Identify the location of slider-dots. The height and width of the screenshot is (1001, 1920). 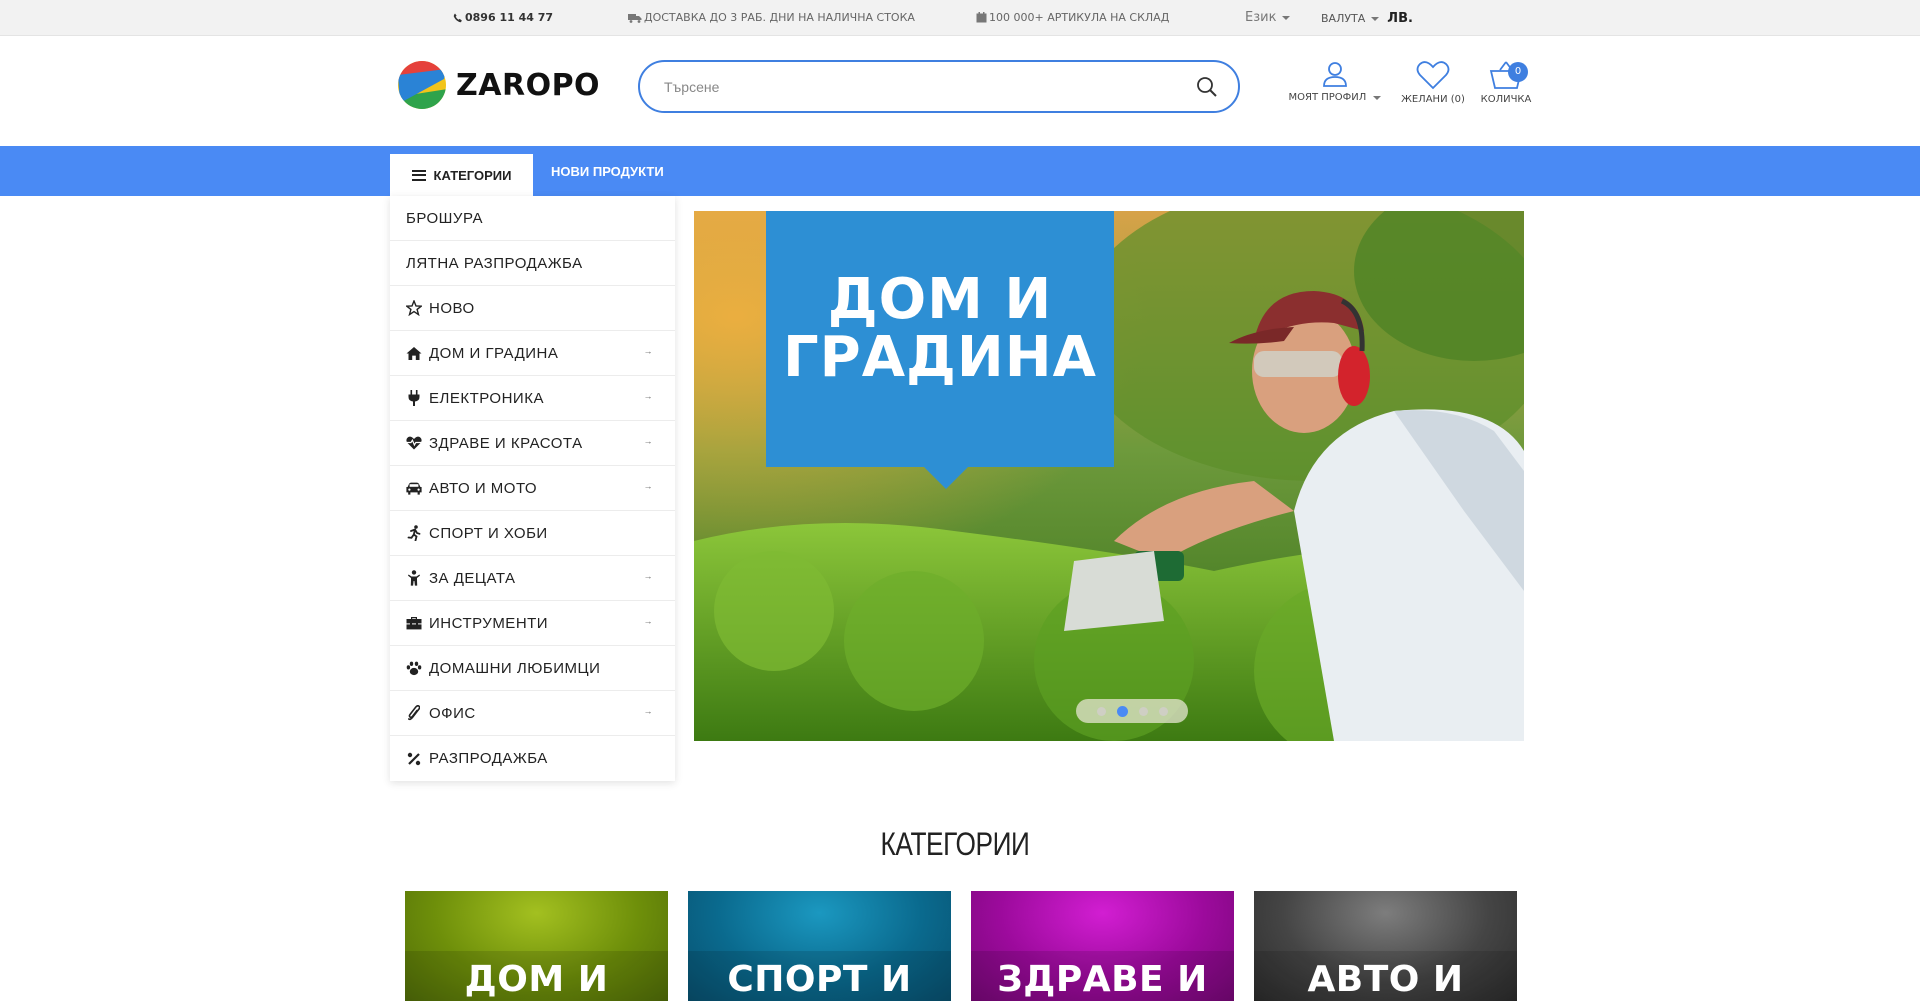
(1132, 711).